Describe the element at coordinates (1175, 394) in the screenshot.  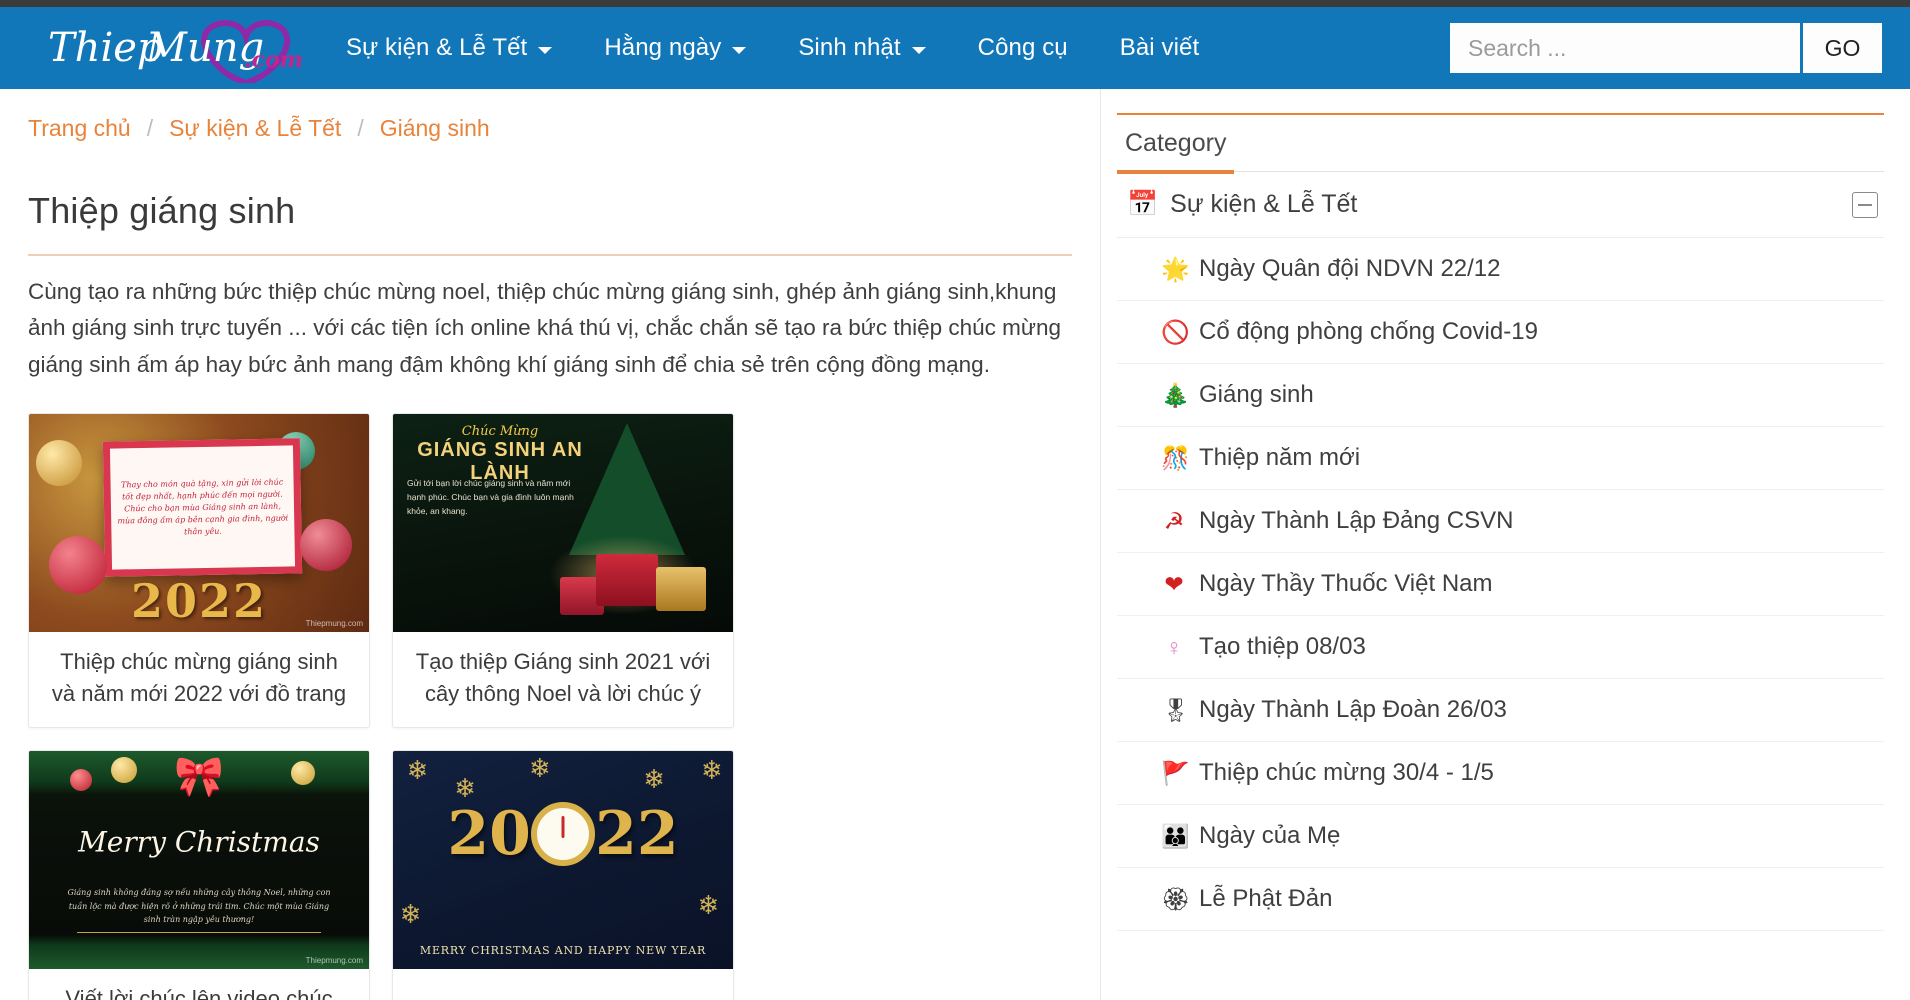
I see `christmas-tree-icon: 🎄` at that location.